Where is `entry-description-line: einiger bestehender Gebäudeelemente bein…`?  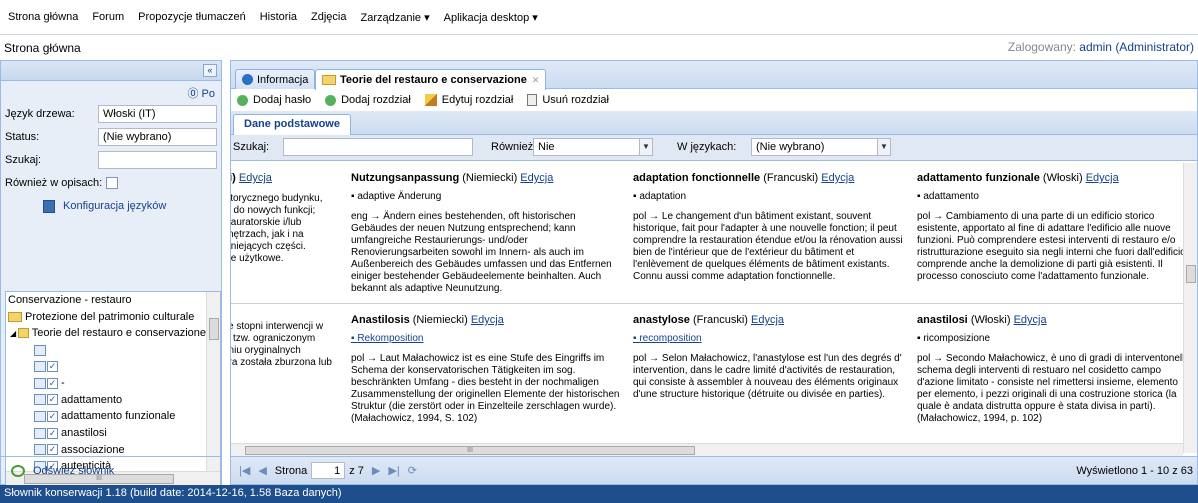 entry-description-line: einiger bestehender Gebäudeelemente bein… is located at coordinates (476, 276).